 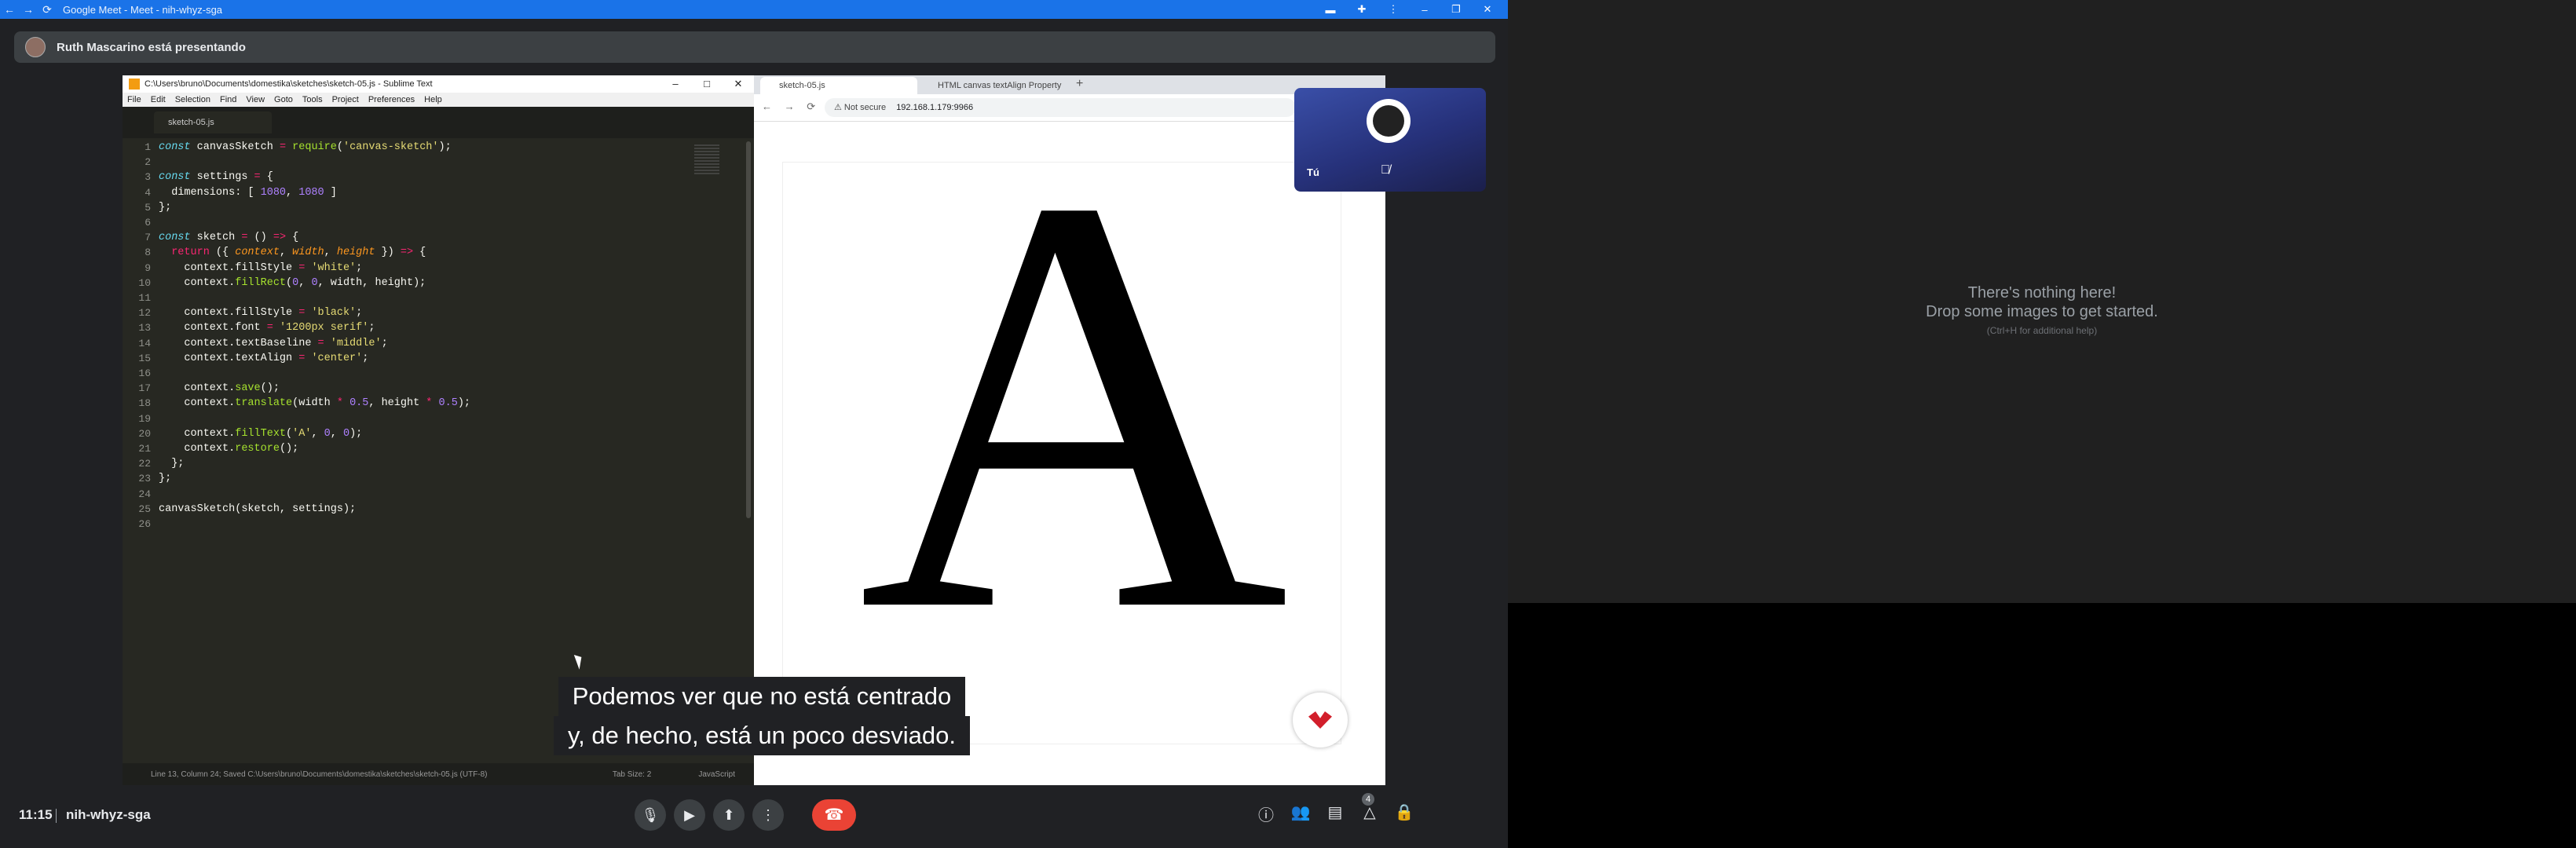 What do you see at coordinates (144, 328) in the screenshot?
I see `line-number: 13` at bounding box center [144, 328].